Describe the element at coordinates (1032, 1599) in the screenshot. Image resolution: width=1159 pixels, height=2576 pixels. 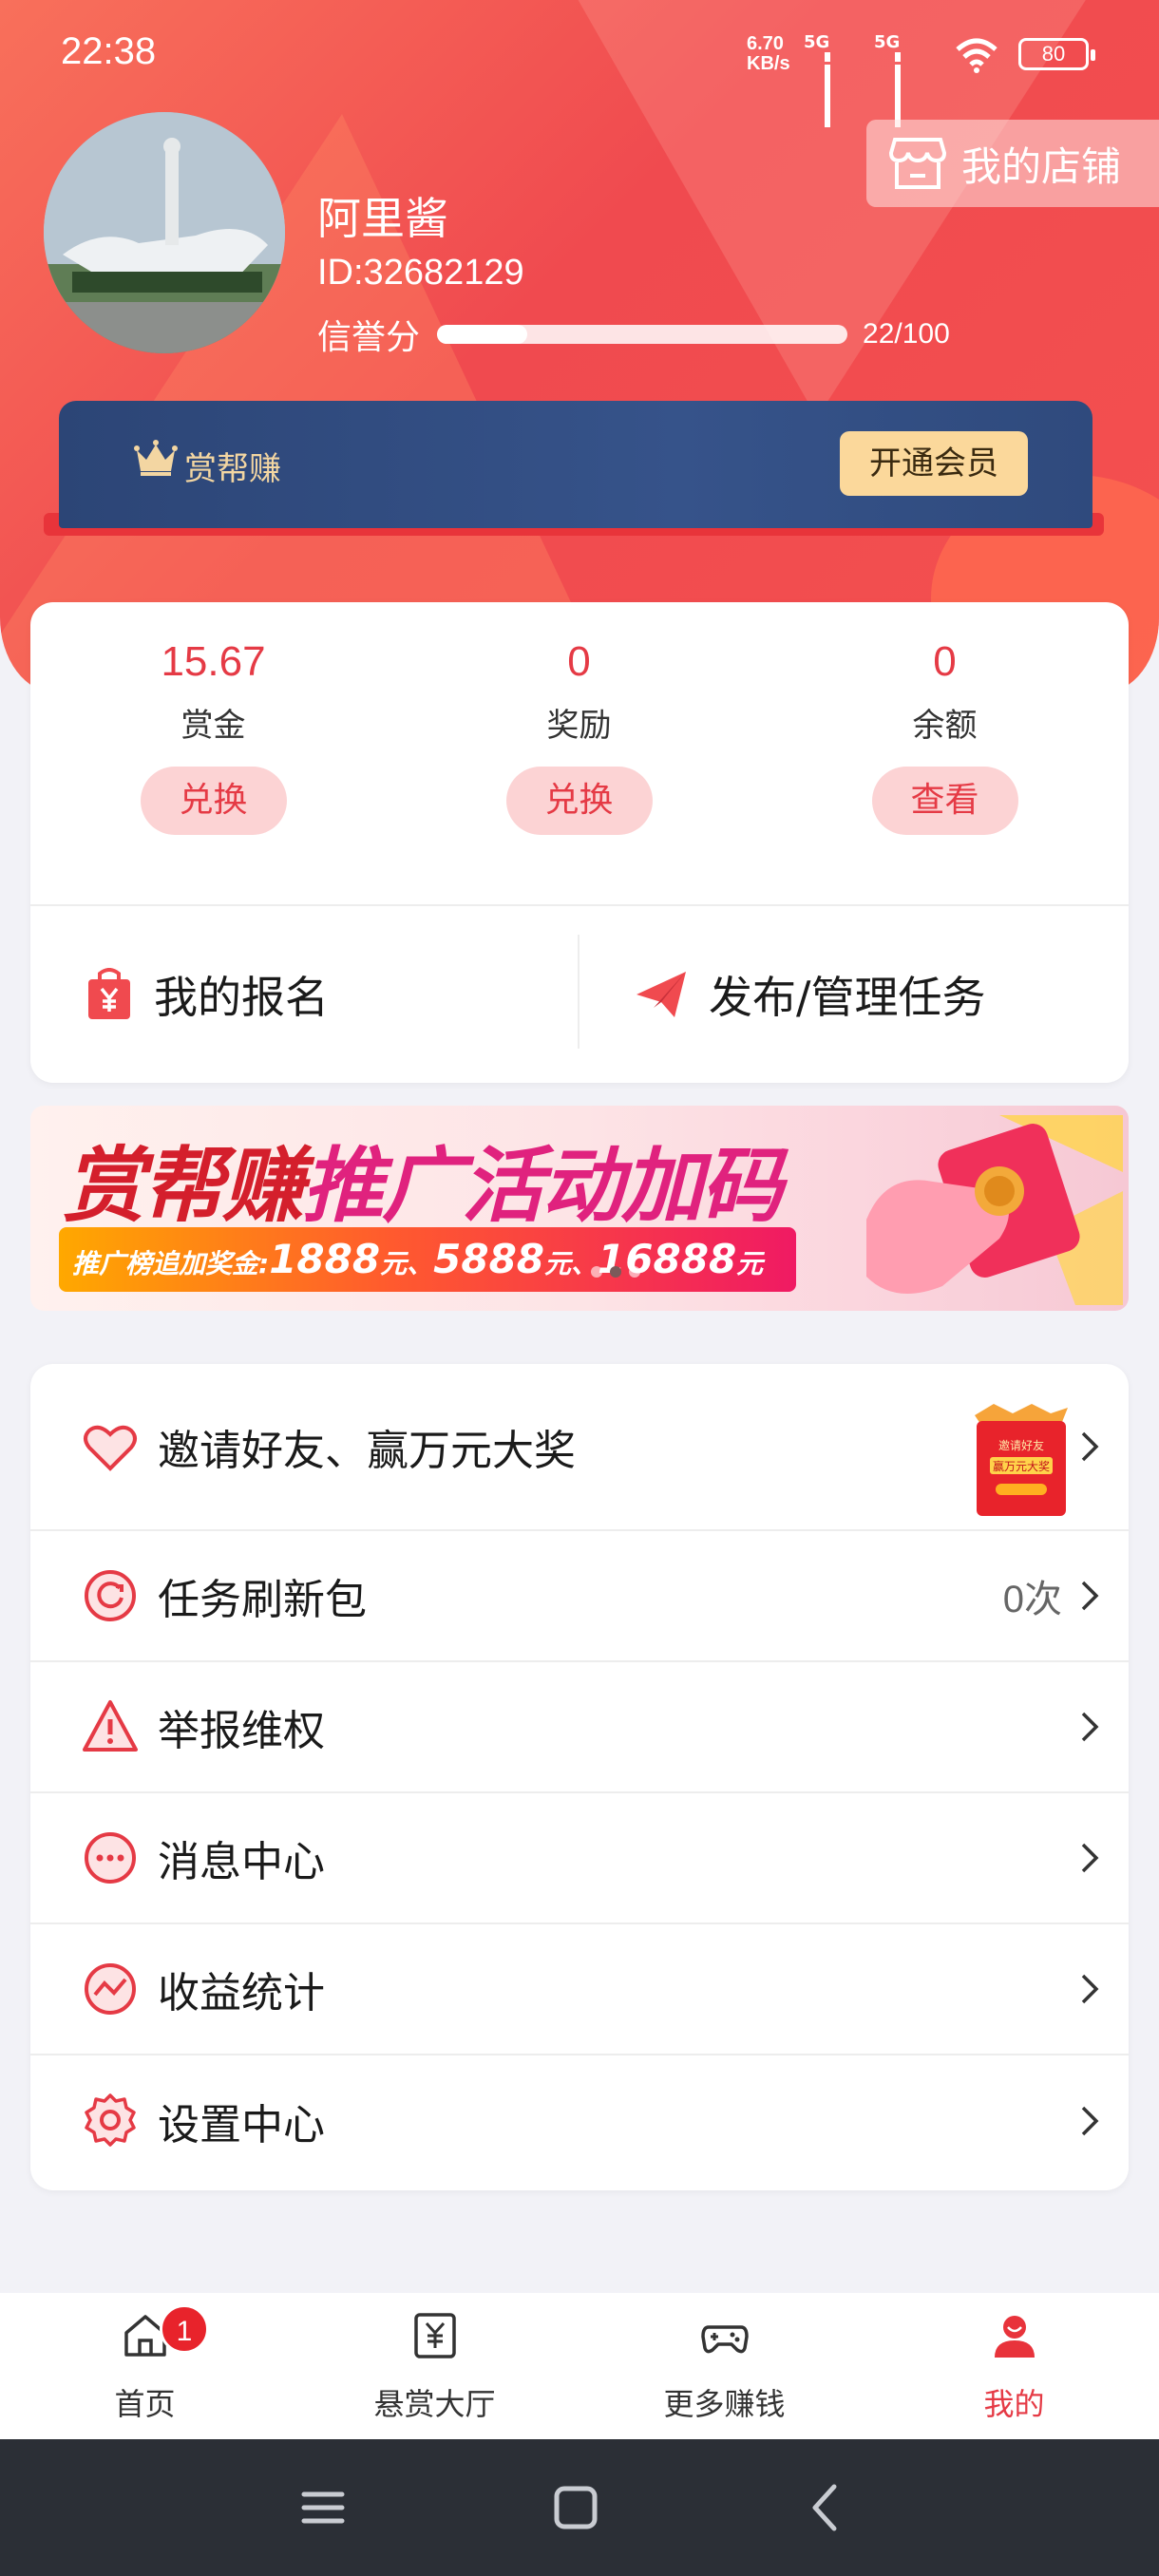
I see `refresh-pack-count: 0次` at that location.